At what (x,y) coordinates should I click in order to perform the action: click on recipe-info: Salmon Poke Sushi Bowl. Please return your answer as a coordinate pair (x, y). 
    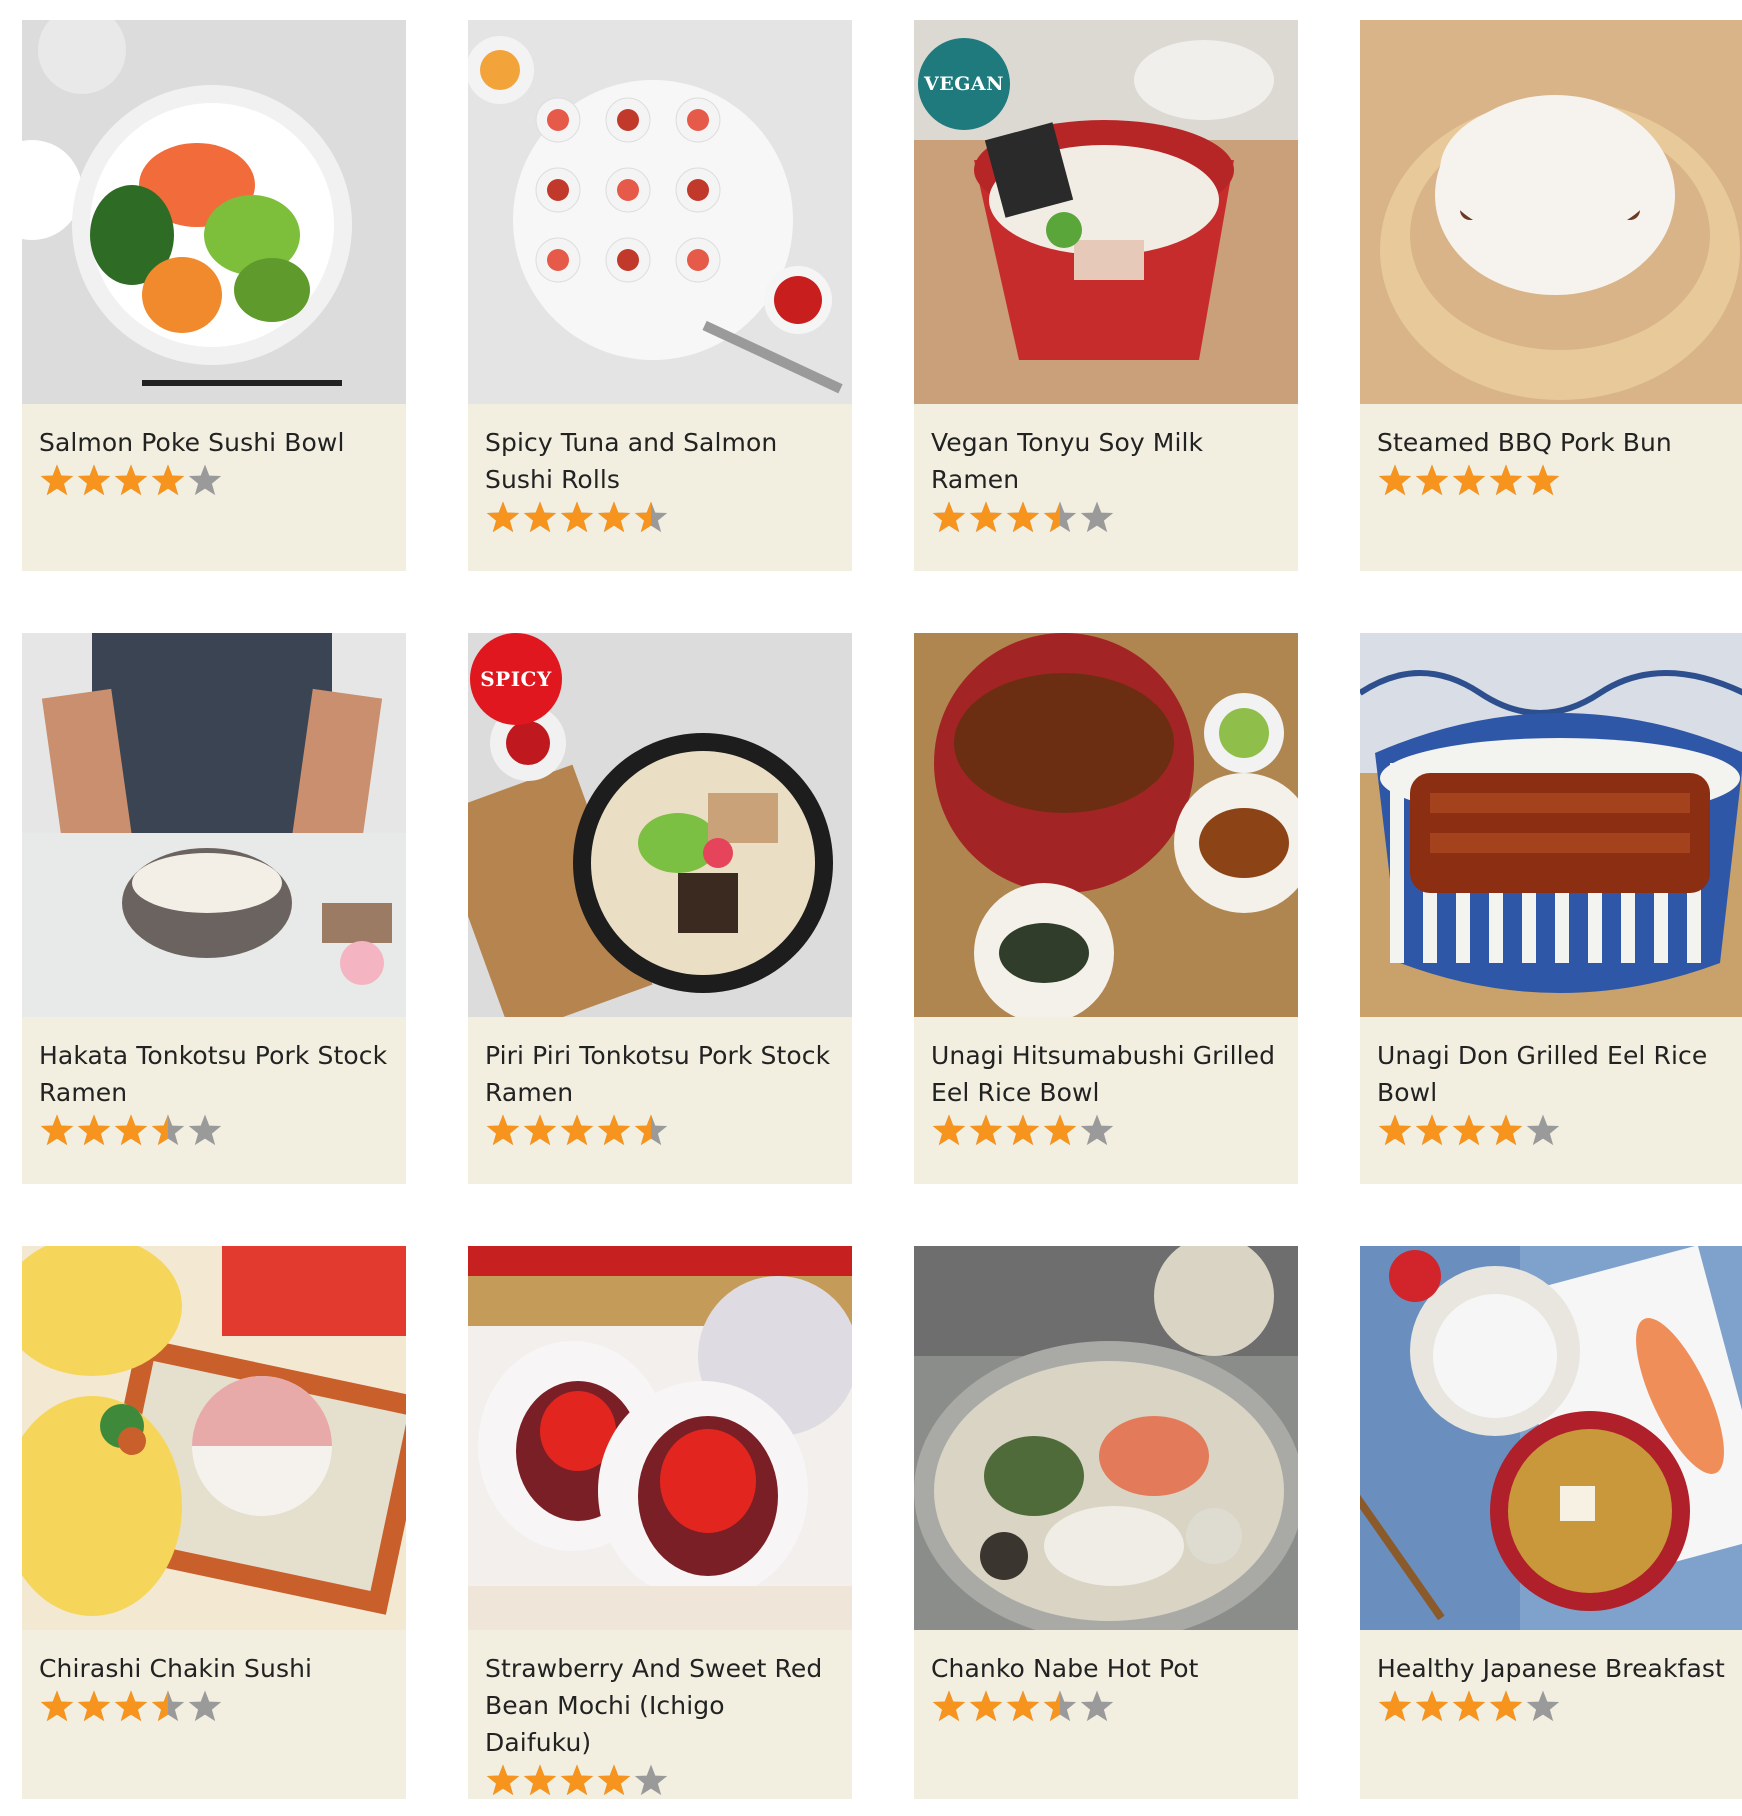
    Looking at the image, I should click on (214, 453).